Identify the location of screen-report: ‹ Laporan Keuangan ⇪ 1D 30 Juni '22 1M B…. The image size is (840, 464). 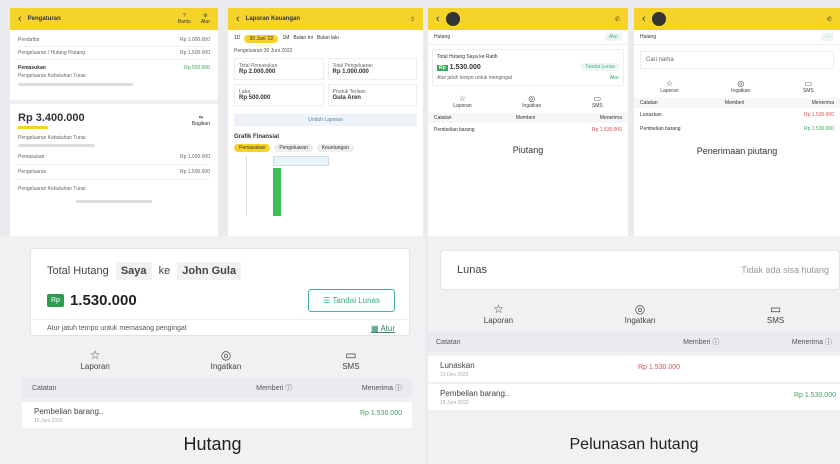
(325, 122).